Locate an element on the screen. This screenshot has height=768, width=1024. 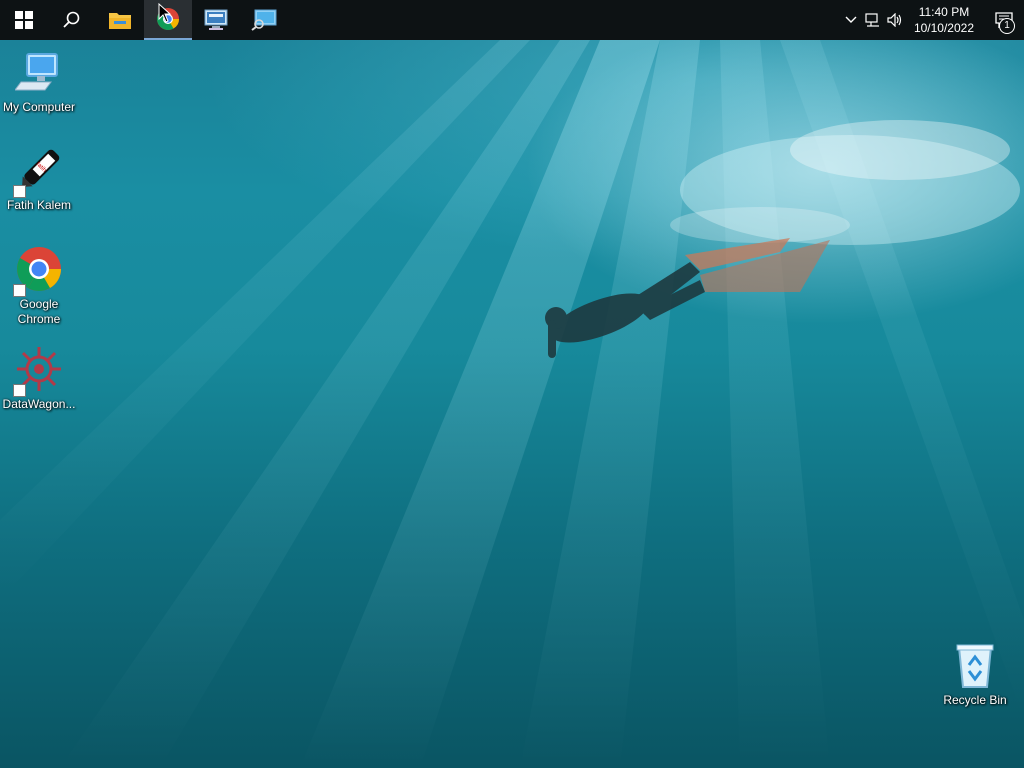
taskbar-file-explorer is located at coordinates (120, 20).